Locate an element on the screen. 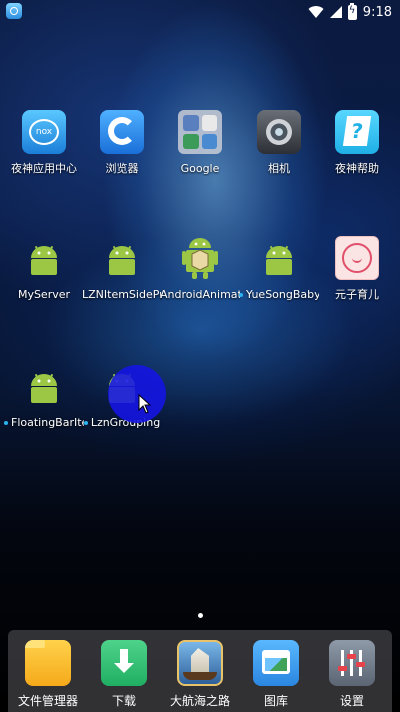 Image resolution: width=400 pixels, height=712 pixels. app-floatingbaritem: FloatingBarIten is located at coordinates (44, 397).